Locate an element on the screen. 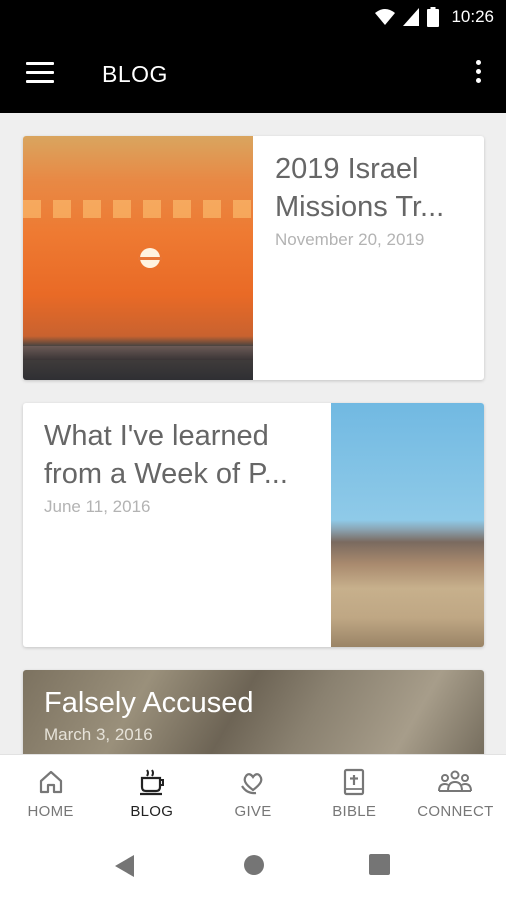 This screenshot has height=900, width=506. status-time: 10:26 is located at coordinates (472, 16).